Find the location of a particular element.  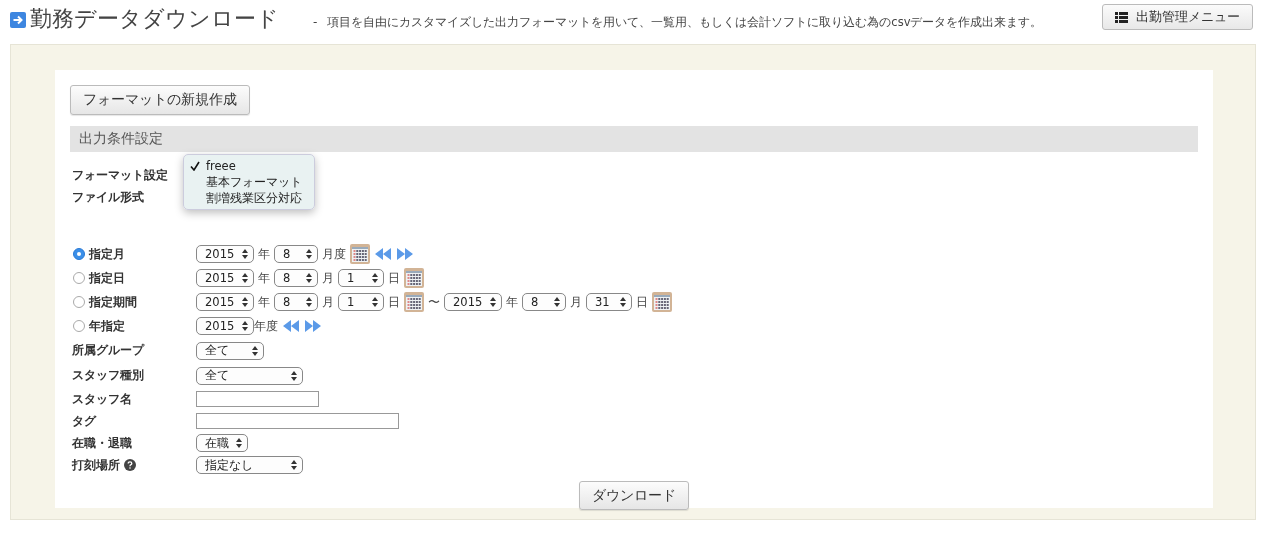

help-icon is located at coordinates (130, 465).